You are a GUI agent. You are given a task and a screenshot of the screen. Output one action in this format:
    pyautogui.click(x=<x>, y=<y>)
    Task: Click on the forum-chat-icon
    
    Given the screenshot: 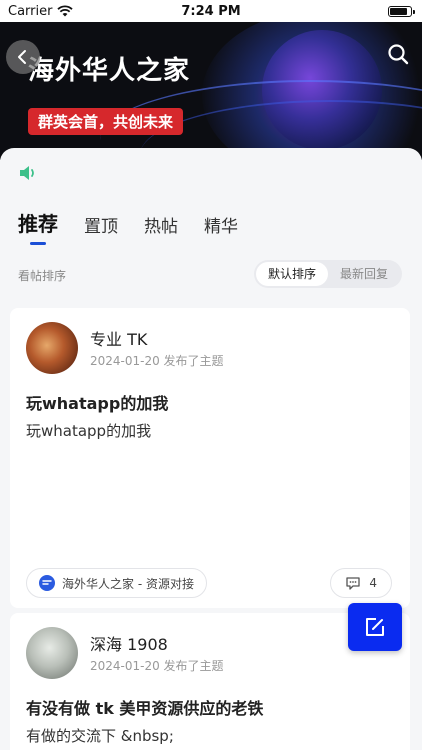 What is the action you would take?
    pyautogui.click(x=47, y=583)
    